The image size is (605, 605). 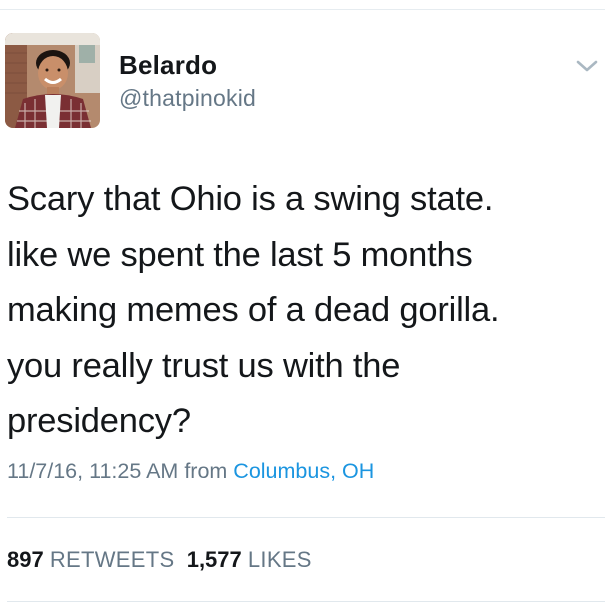 I want to click on retweets-stat: 897 RETWEETS, so click(x=90, y=559).